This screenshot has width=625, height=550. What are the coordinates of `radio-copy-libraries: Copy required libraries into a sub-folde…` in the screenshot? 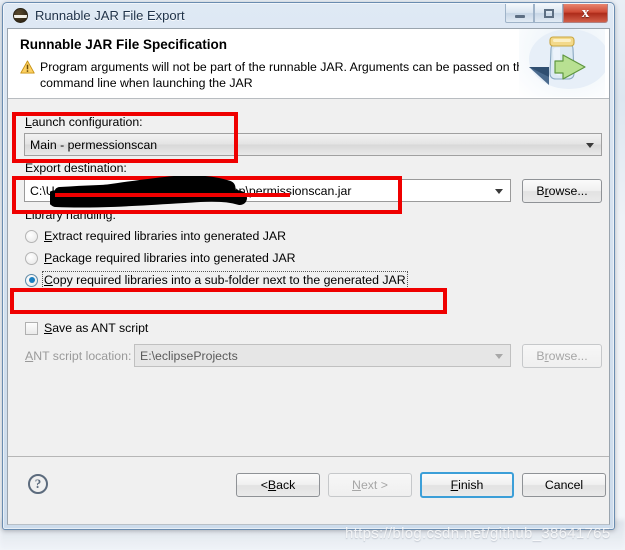 It's located at (216, 280).